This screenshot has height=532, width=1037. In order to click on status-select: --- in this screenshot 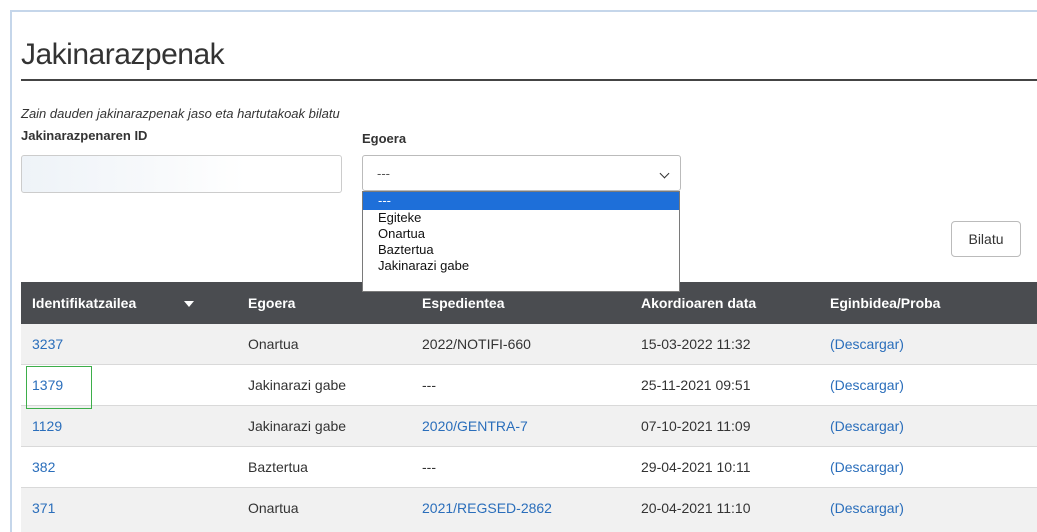, I will do `click(521, 173)`.